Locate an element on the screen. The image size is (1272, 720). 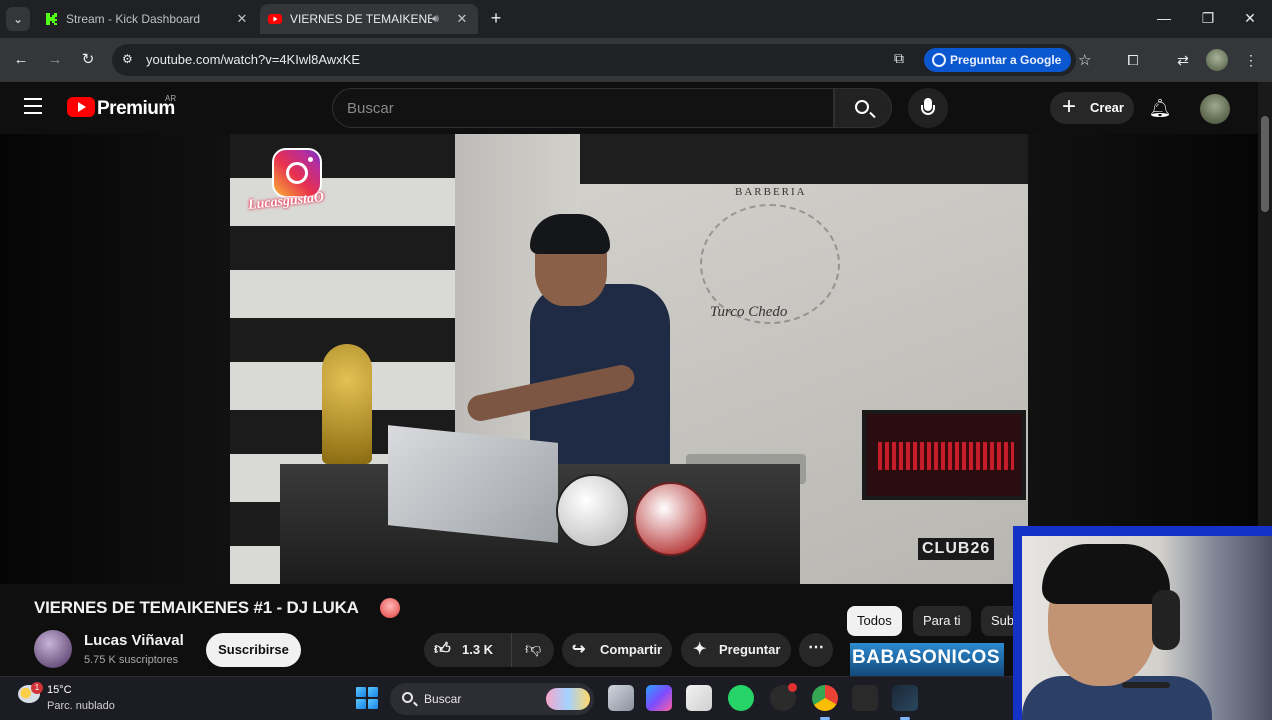
bookmark-star-icon: ☆ is located at coordinates (1084, 60).